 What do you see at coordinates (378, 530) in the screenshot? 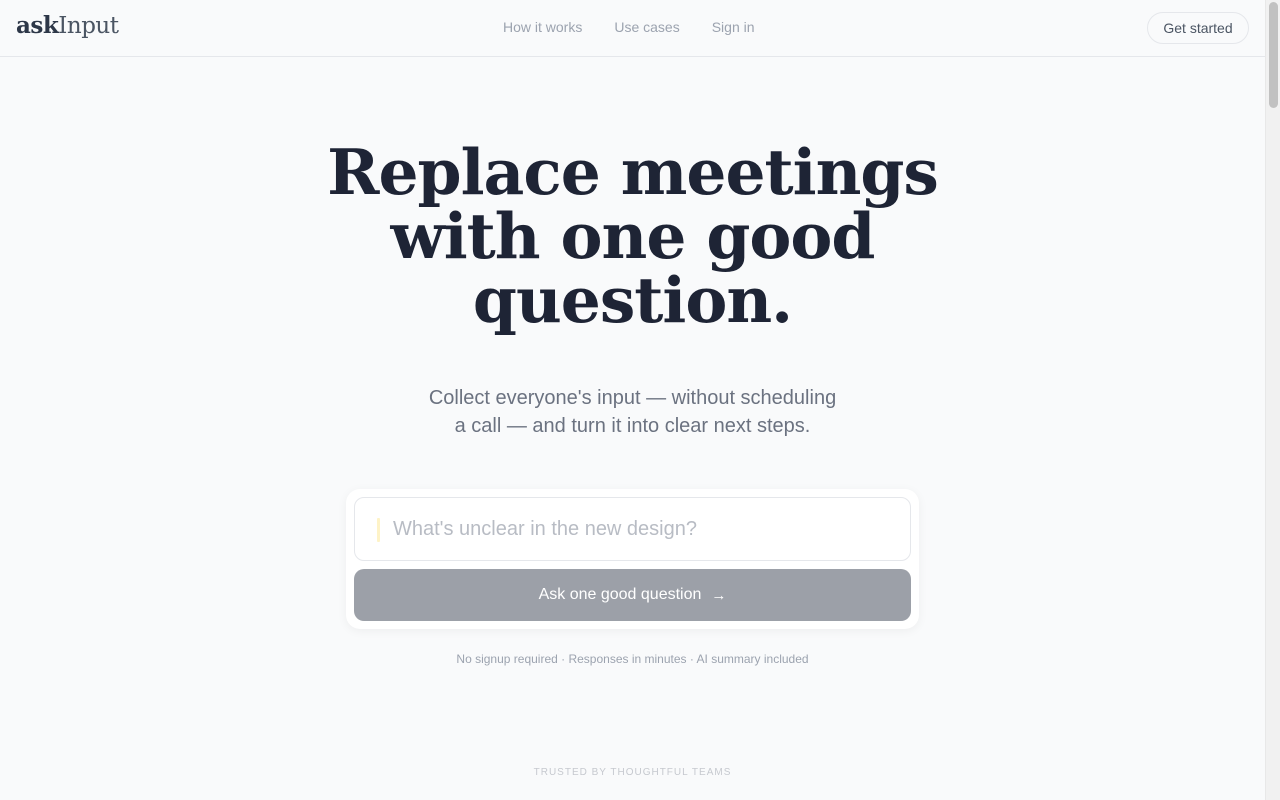
I see `text-caret` at bounding box center [378, 530].